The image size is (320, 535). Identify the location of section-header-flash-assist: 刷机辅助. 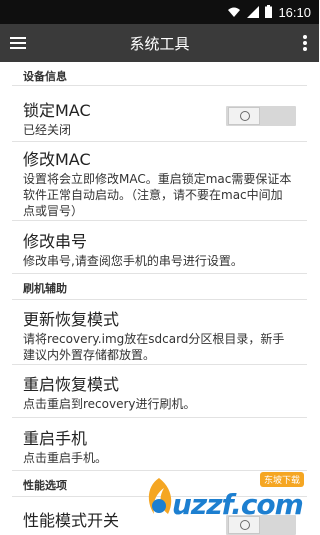
(45, 288).